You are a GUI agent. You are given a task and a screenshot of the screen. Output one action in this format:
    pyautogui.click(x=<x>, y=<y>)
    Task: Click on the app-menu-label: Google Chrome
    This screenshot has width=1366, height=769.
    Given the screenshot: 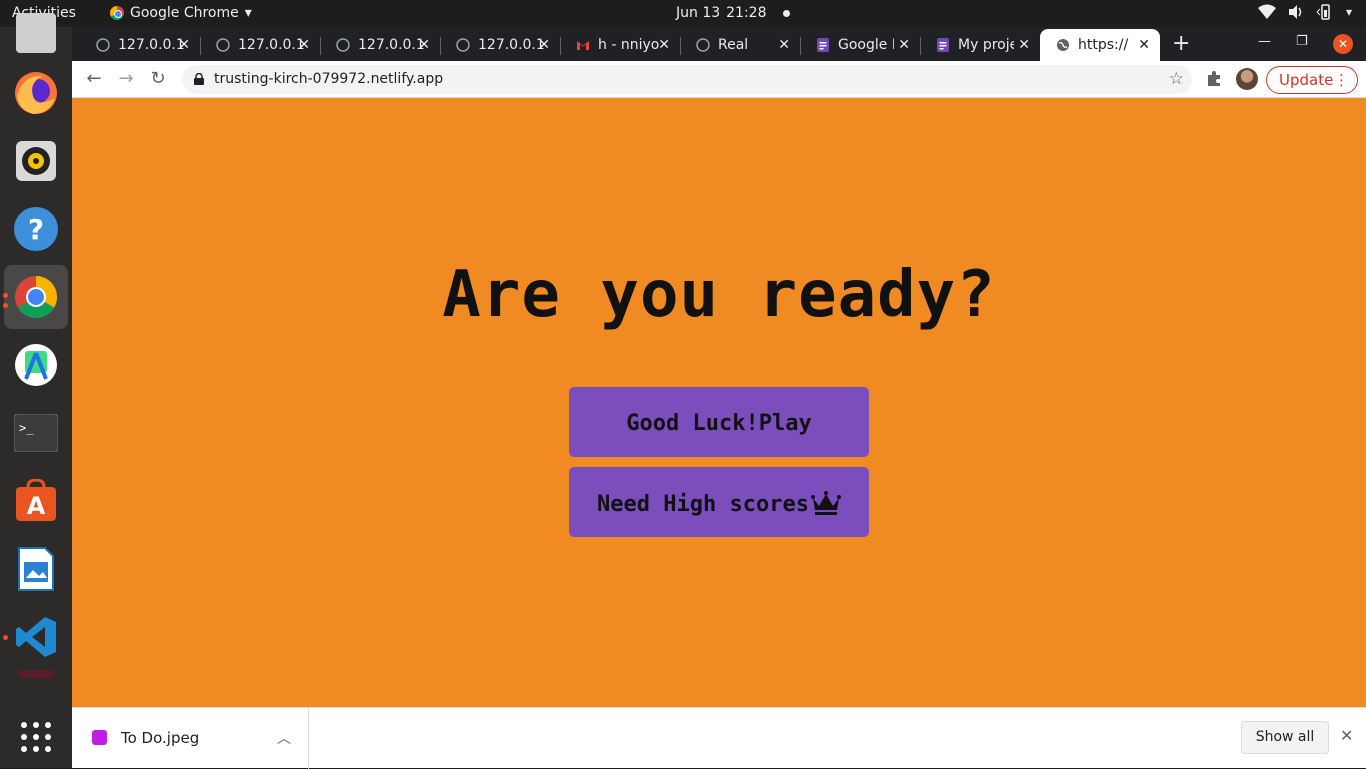 What is the action you would take?
    pyautogui.click(x=184, y=13)
    